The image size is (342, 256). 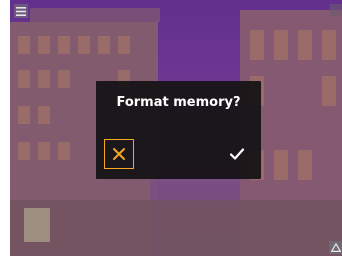 I want to click on cancel-button, so click(x=119, y=154).